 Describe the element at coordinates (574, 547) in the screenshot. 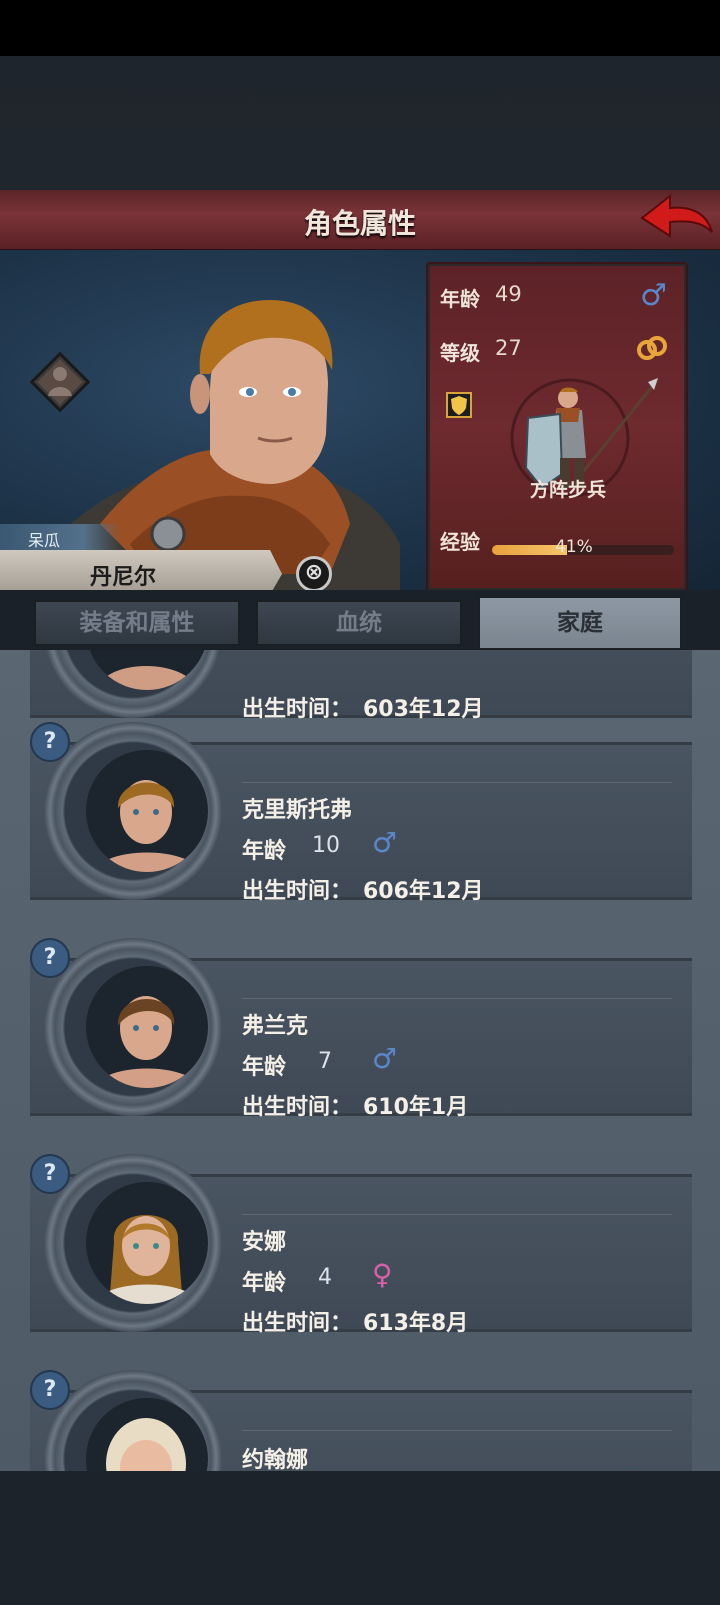

I see `xp-percent: 41%` at that location.